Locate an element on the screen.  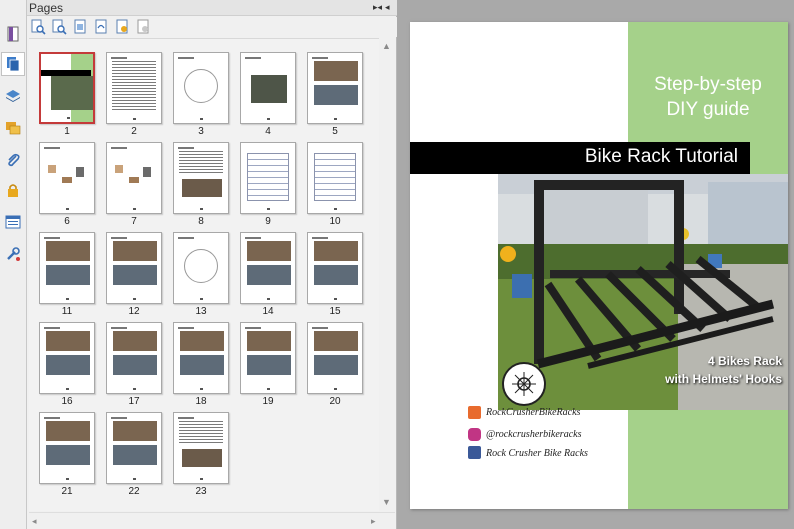
zoom-in-thumbnails-icon is located at coordinates (59, 27).